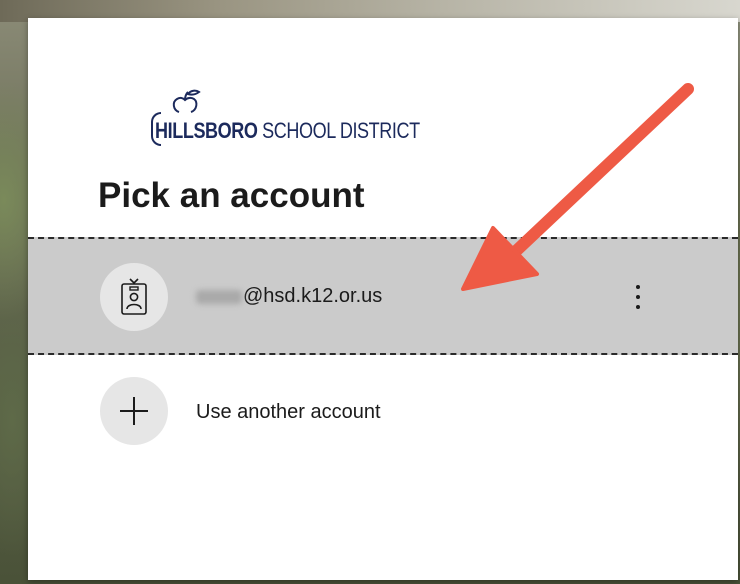 The height and width of the screenshot is (584, 740). What do you see at coordinates (341, 130) in the screenshot?
I see `district-name-regular: SCHOOL DISTRICT` at bounding box center [341, 130].